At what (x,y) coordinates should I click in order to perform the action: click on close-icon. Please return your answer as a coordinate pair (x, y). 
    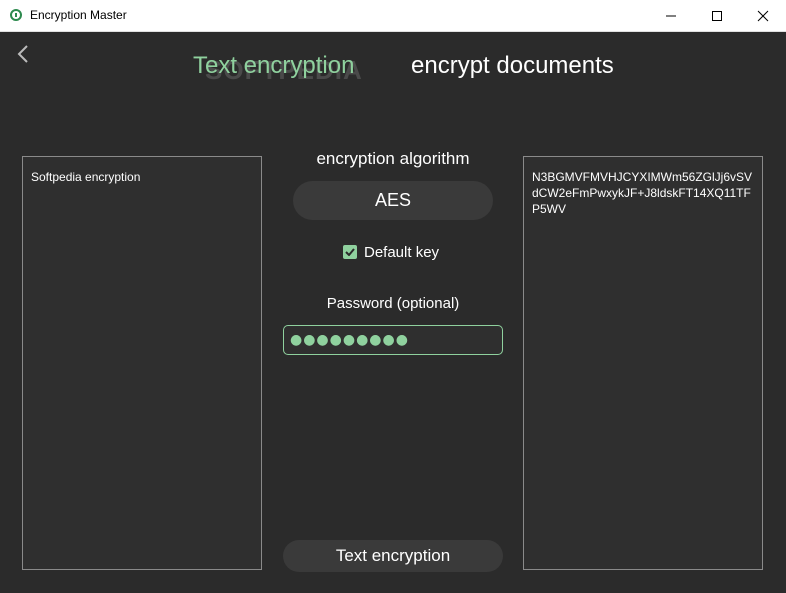
    Looking at the image, I should click on (763, 16).